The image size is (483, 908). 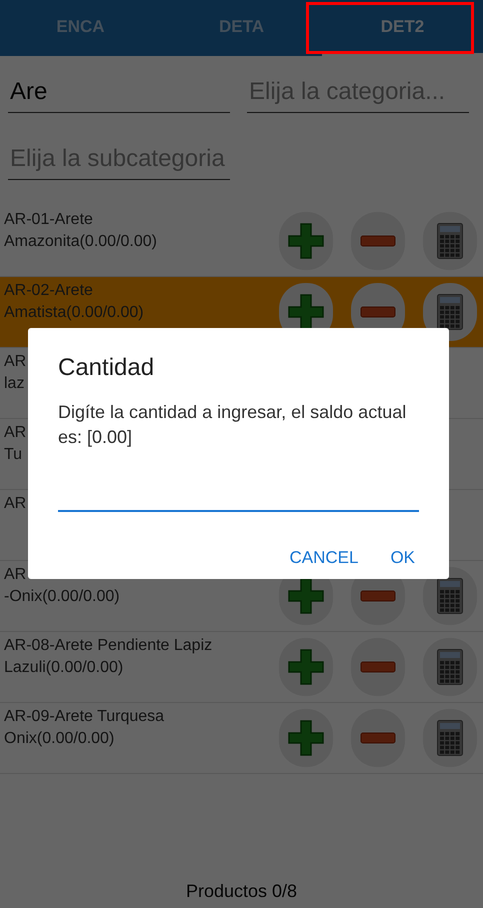 I want to click on product-name: AR, so click(x=15, y=504).